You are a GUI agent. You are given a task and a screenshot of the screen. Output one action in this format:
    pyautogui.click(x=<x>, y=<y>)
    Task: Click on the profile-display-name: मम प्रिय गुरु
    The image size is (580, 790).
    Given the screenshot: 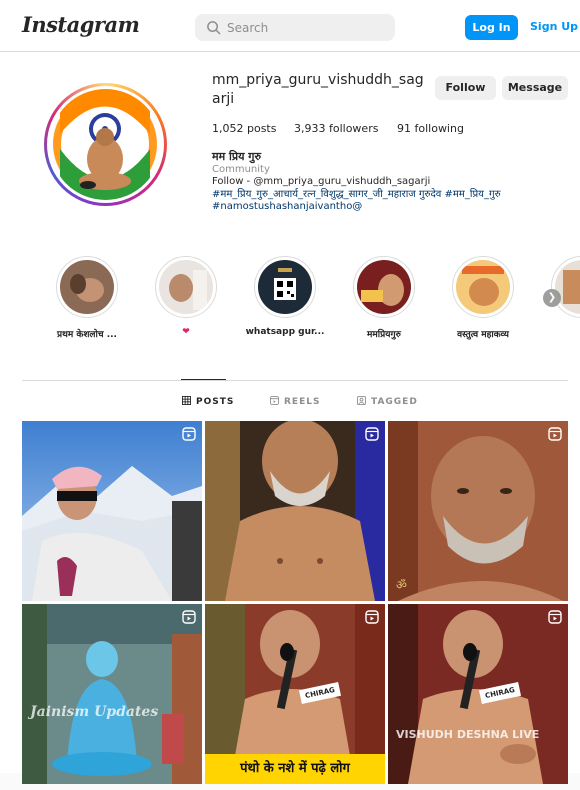 What is the action you would take?
    pyautogui.click(x=237, y=156)
    